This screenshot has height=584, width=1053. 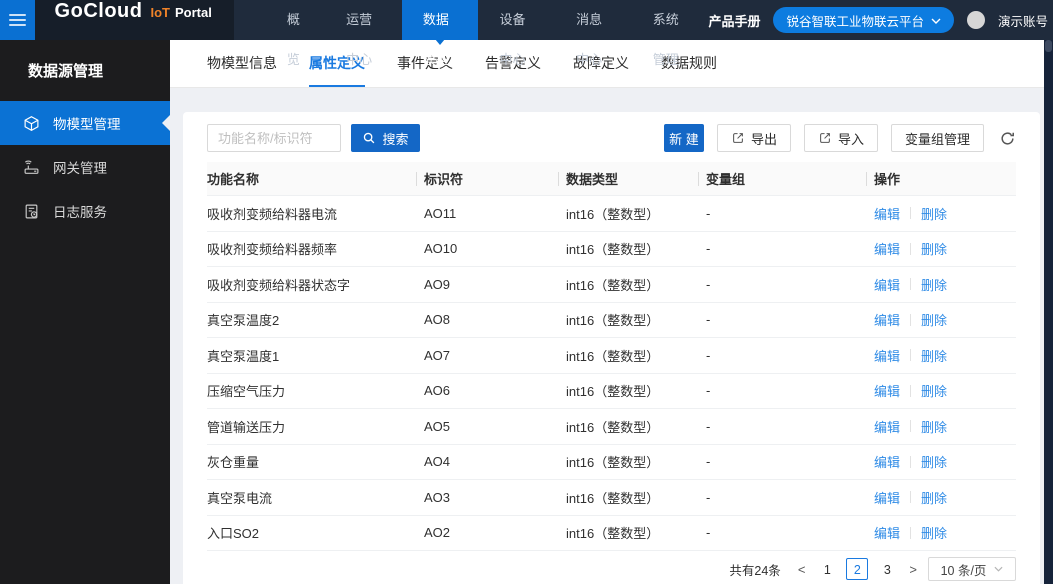 I want to click on pagination-total: 共有24条, so click(x=755, y=570).